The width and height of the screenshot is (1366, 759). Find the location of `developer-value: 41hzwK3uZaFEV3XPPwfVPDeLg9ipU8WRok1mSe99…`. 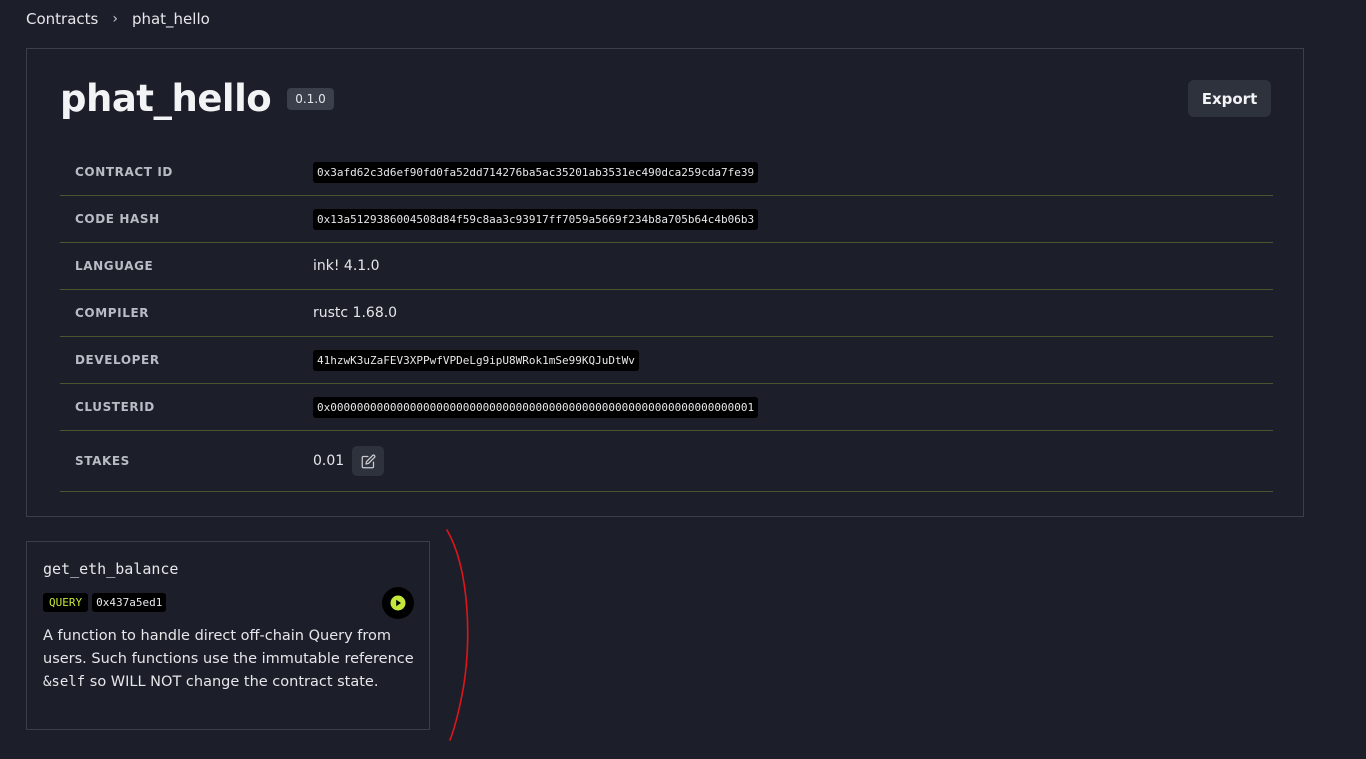

developer-value: 41hzwK3uZaFEV3XPPwfVPDeLg9ipU8WRok1mSe99… is located at coordinates (476, 360).